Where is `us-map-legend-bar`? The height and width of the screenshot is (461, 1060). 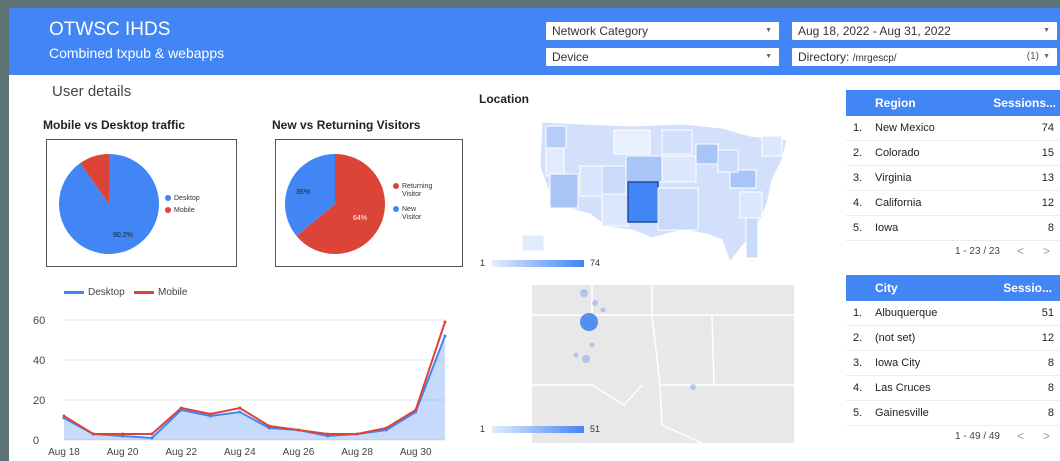
us-map-legend-bar is located at coordinates (538, 263).